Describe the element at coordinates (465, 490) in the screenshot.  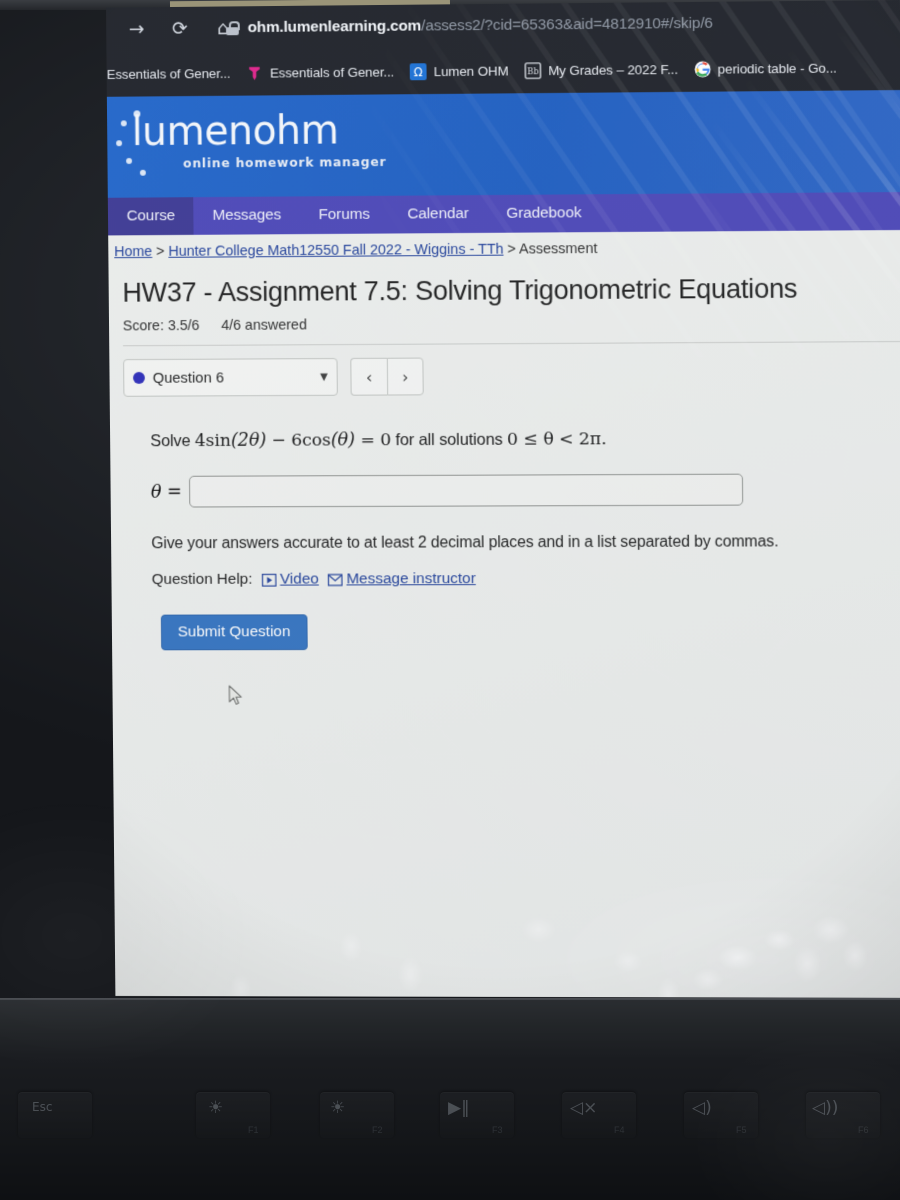
I see `answer-input` at that location.